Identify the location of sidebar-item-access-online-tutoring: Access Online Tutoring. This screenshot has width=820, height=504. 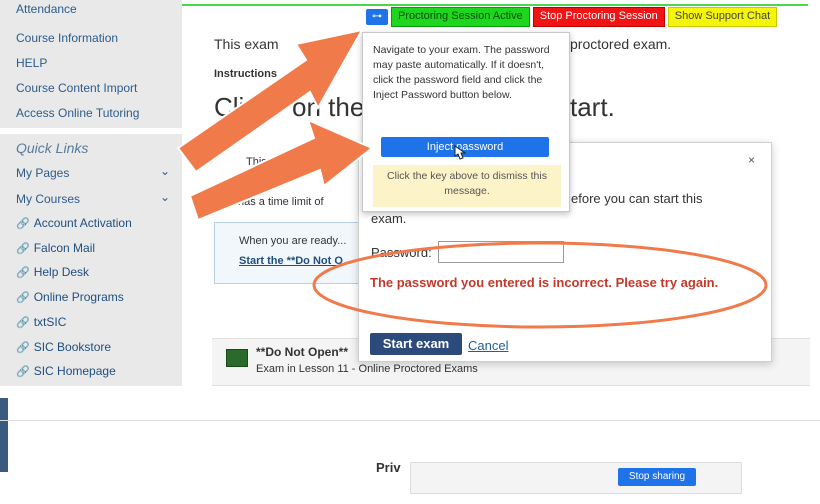
(77, 113).